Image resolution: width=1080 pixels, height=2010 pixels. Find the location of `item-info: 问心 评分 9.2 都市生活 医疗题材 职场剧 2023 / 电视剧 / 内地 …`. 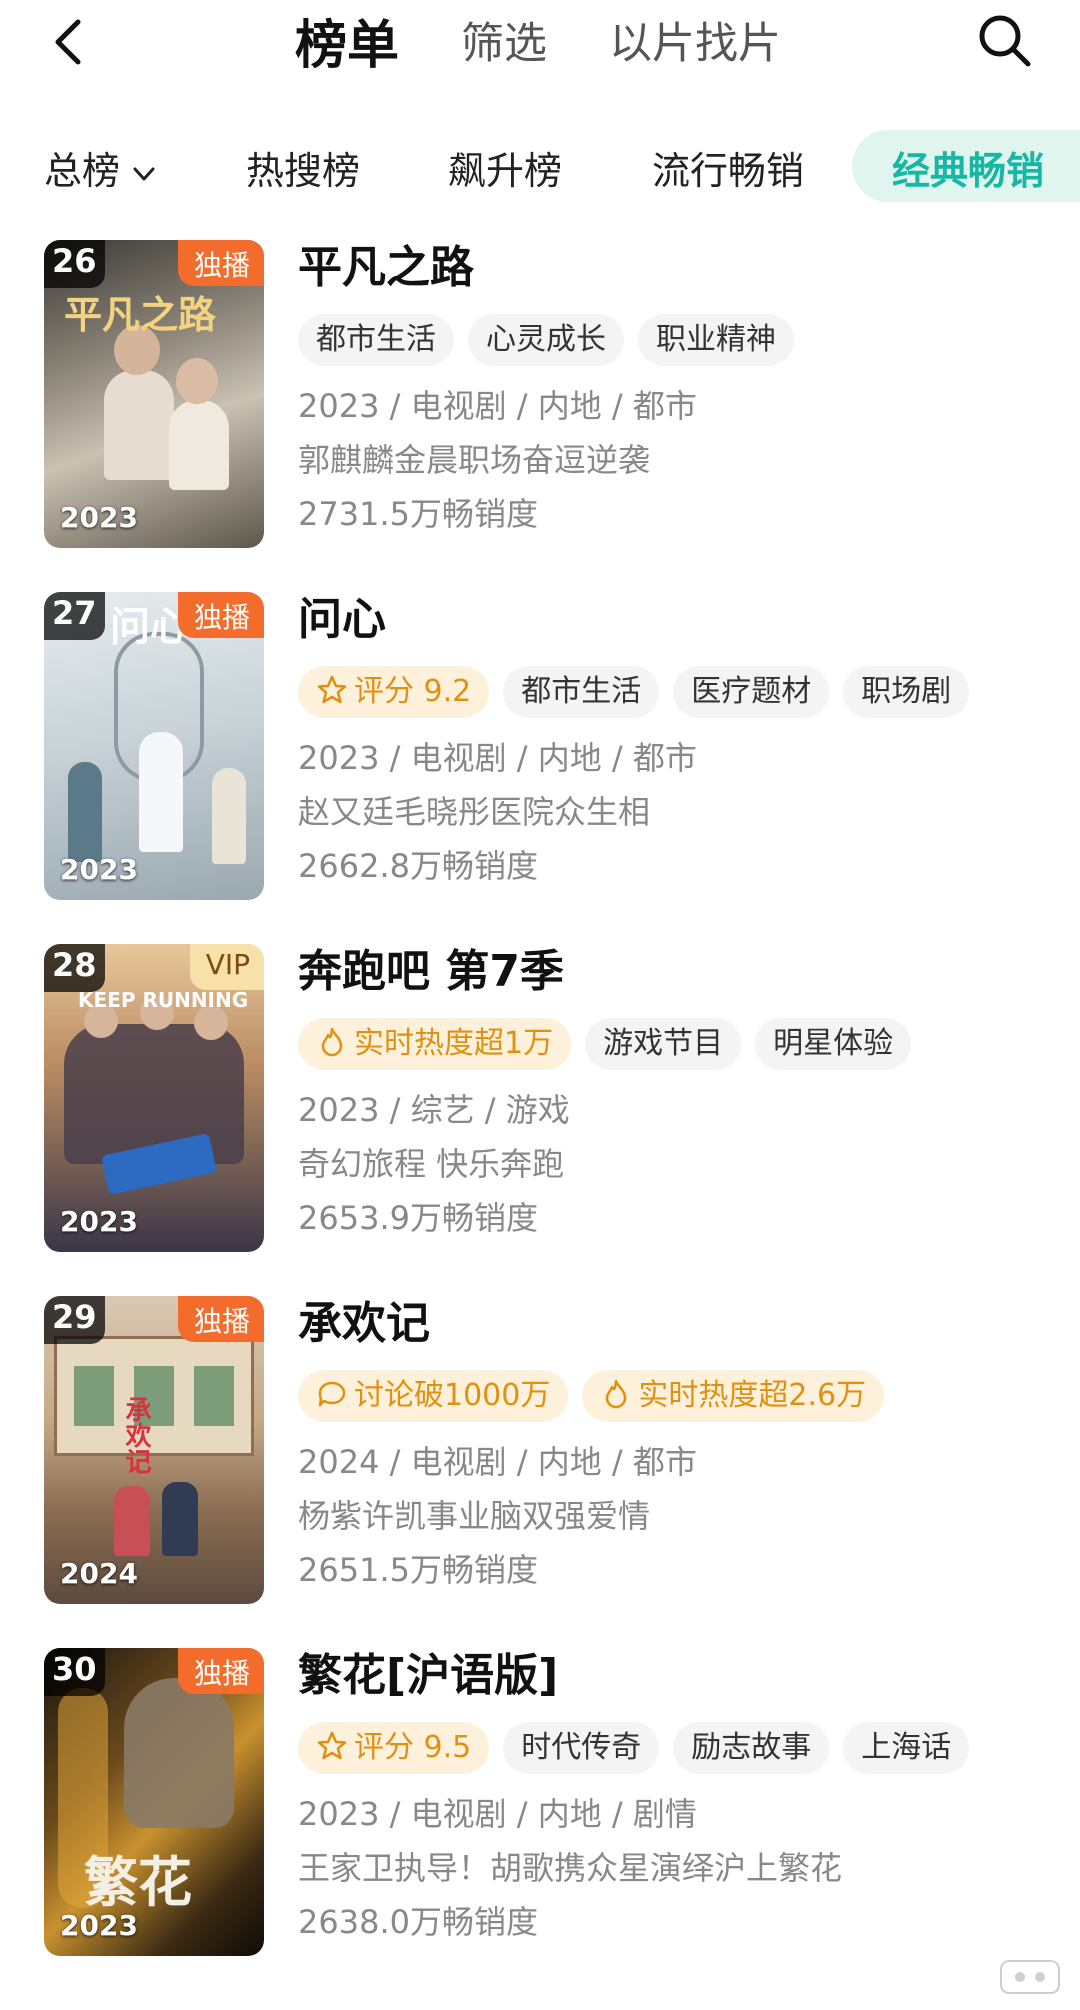

item-info: 问心 评分 9.2 都市生活 医疗题材 职场剧 2023 / 电视剧 / 内地 … is located at coordinates (678, 740).